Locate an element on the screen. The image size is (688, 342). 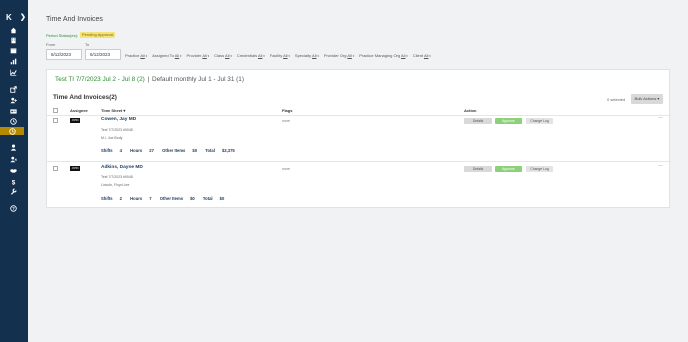
filter-provider: Provider All ▾ is located at coordinates (198, 56).